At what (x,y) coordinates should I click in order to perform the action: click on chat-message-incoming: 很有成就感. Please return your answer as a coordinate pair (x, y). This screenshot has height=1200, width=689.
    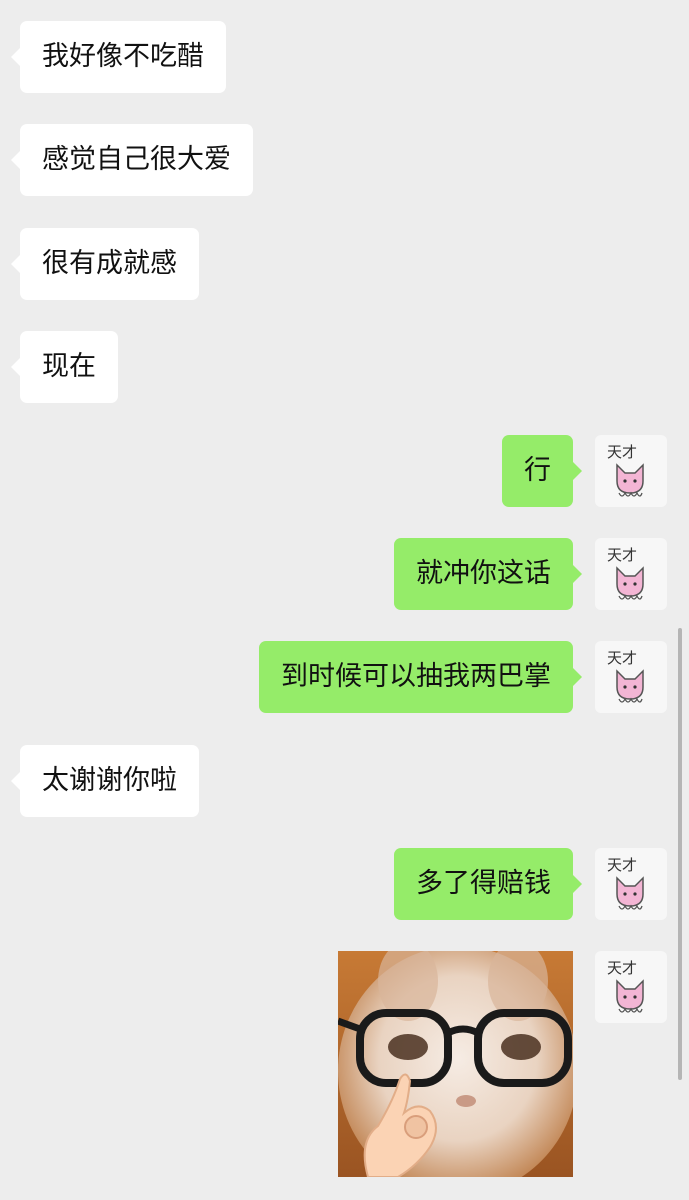
    Looking at the image, I should click on (344, 268).